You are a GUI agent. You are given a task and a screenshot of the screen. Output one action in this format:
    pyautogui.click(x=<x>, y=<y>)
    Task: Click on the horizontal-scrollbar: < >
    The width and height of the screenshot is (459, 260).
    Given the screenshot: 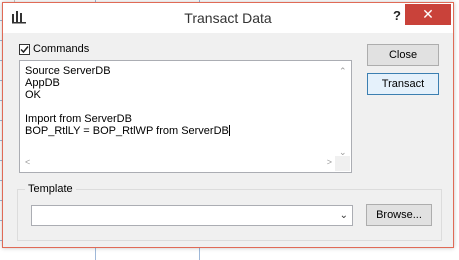 What is the action you would take?
    pyautogui.click(x=178, y=163)
    